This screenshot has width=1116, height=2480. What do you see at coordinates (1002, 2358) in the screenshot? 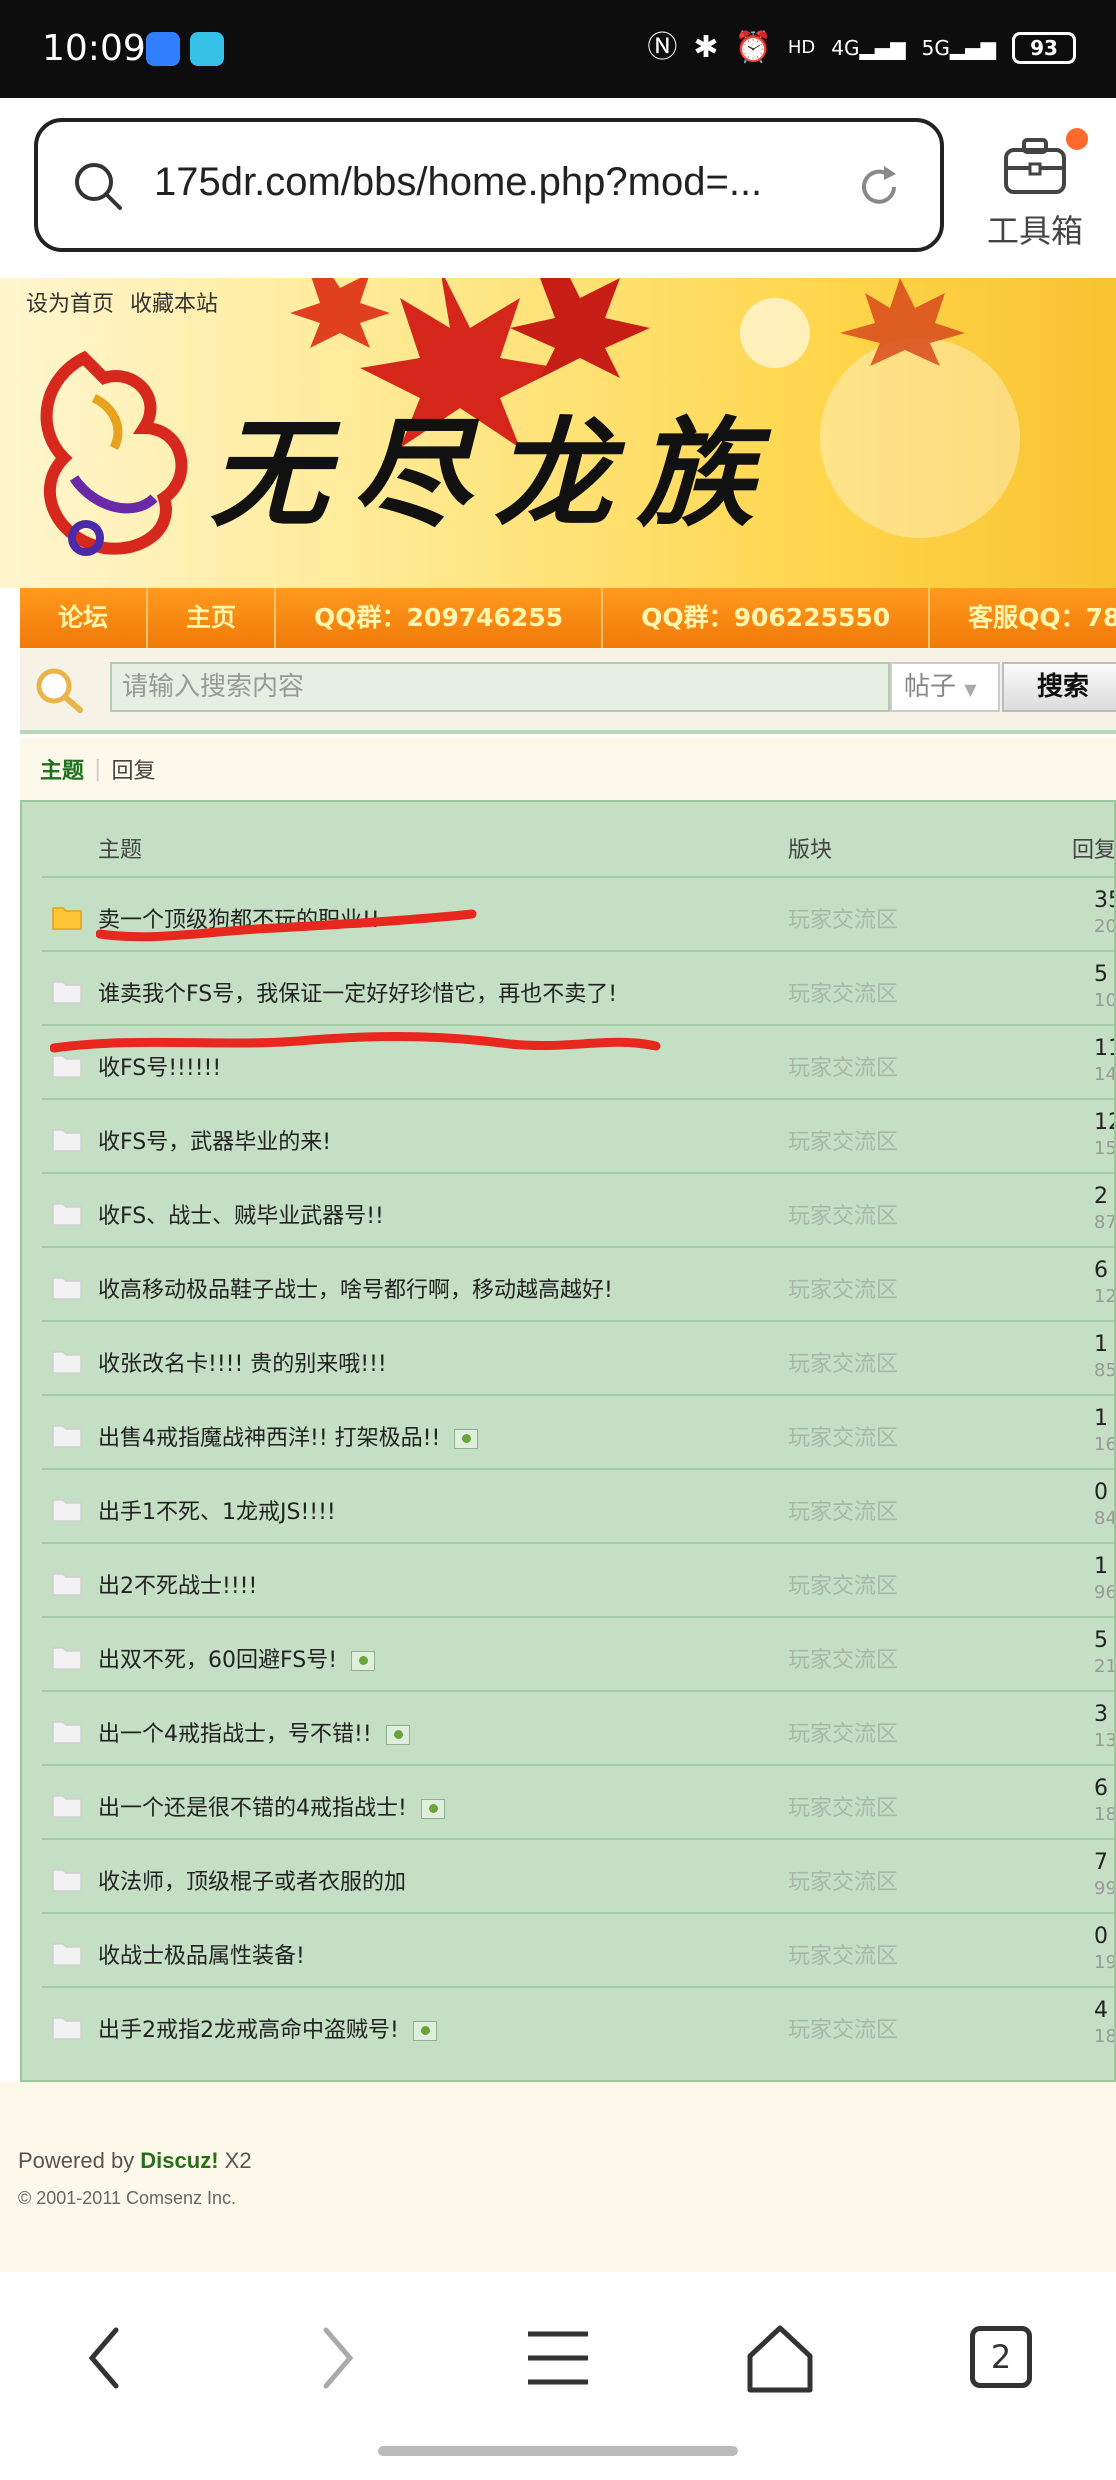
I see `tabs-button: 2` at bounding box center [1002, 2358].